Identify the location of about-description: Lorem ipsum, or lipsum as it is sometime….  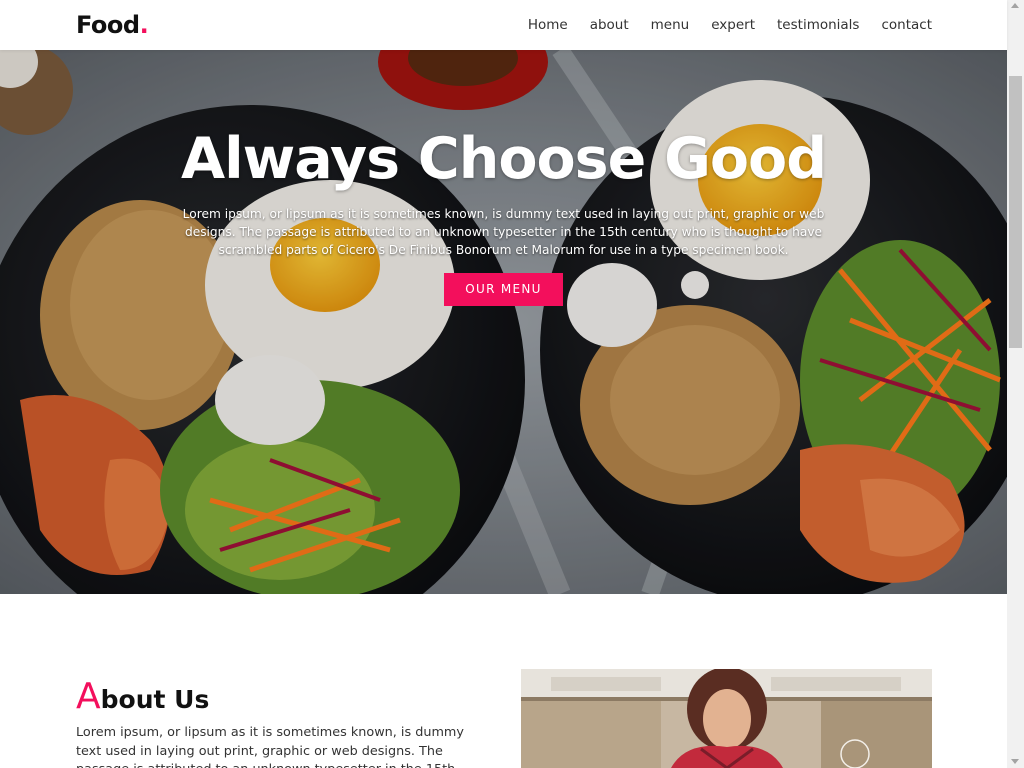
(270, 746).